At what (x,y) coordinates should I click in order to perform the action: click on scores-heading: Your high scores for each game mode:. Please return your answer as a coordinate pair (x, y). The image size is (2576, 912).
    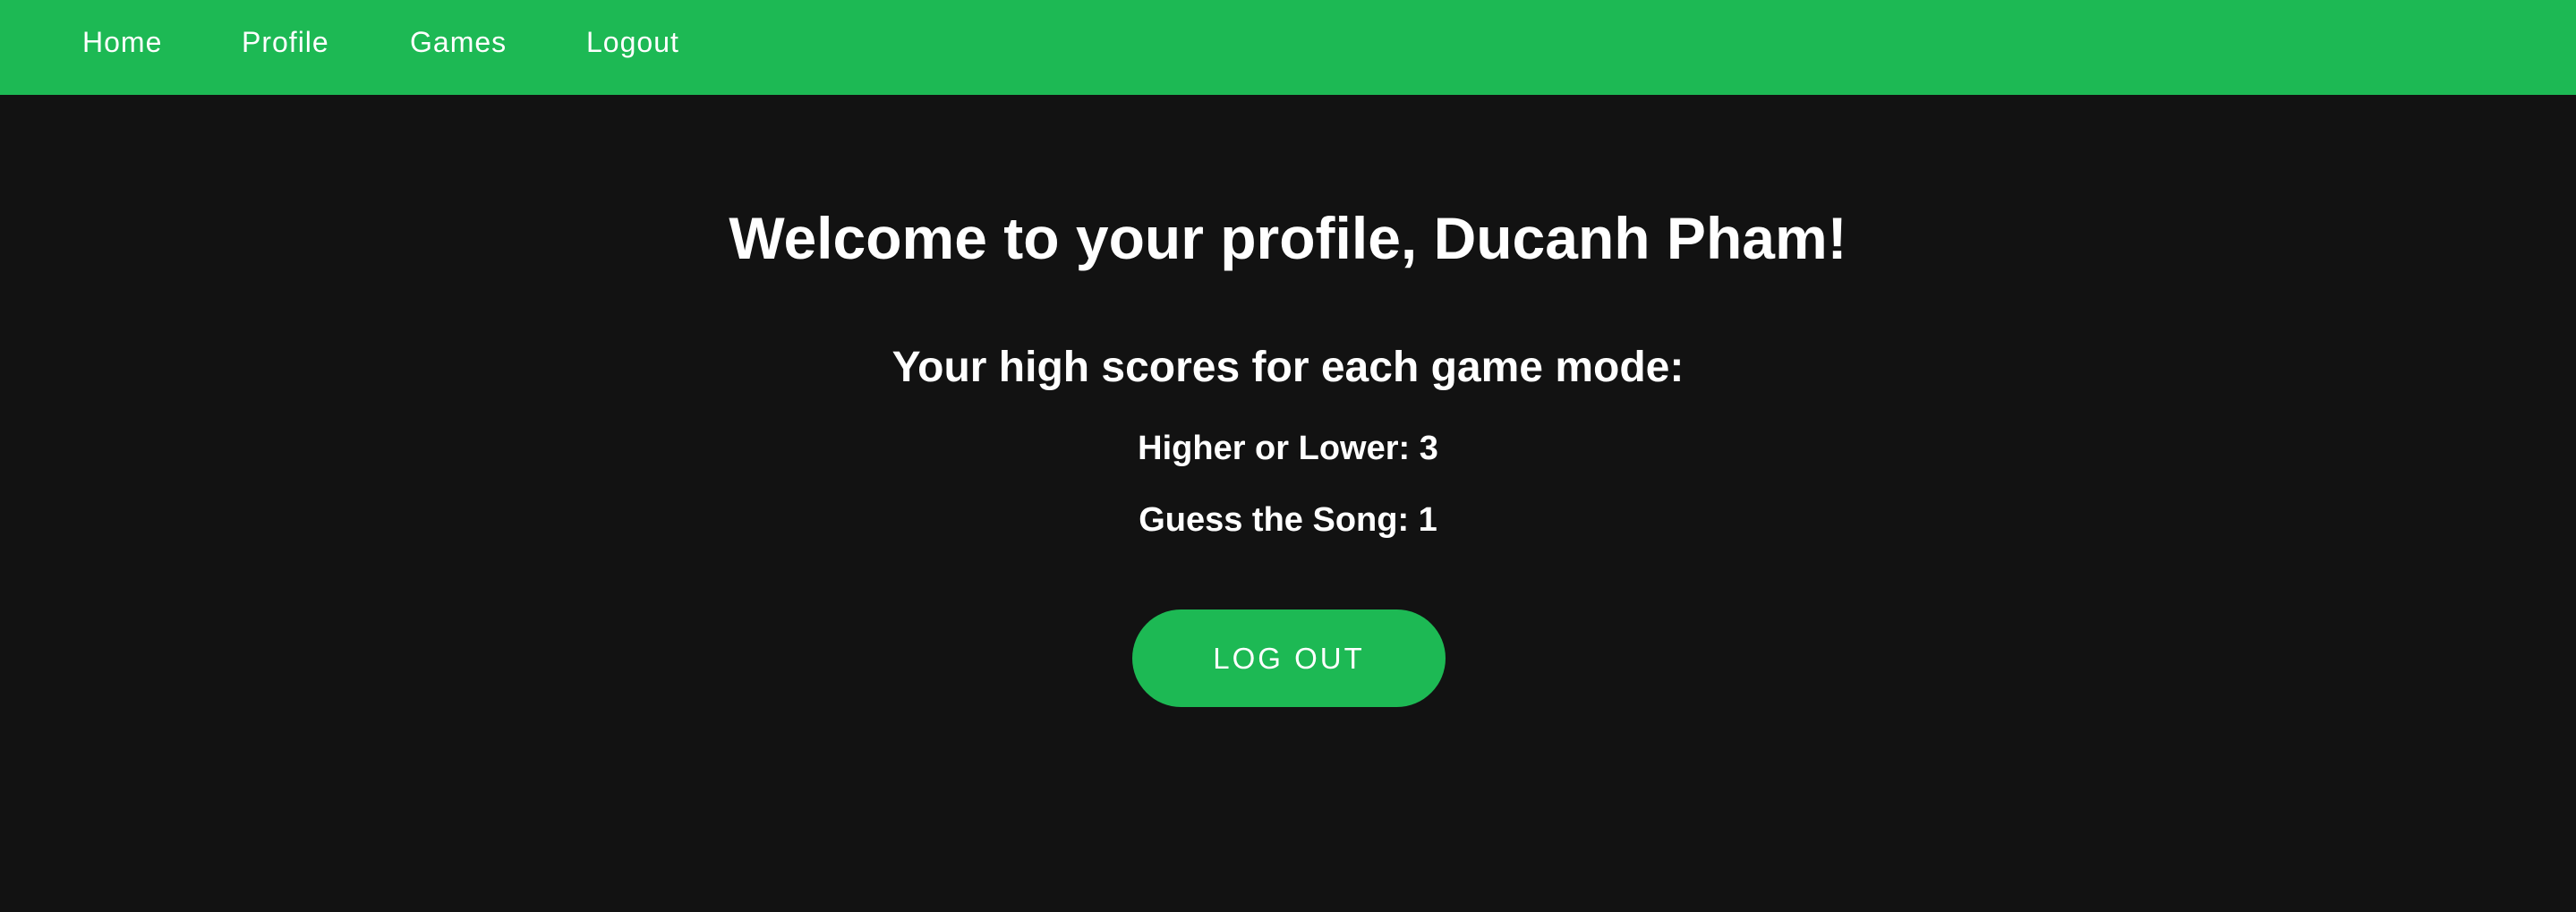
    Looking at the image, I should click on (1288, 367).